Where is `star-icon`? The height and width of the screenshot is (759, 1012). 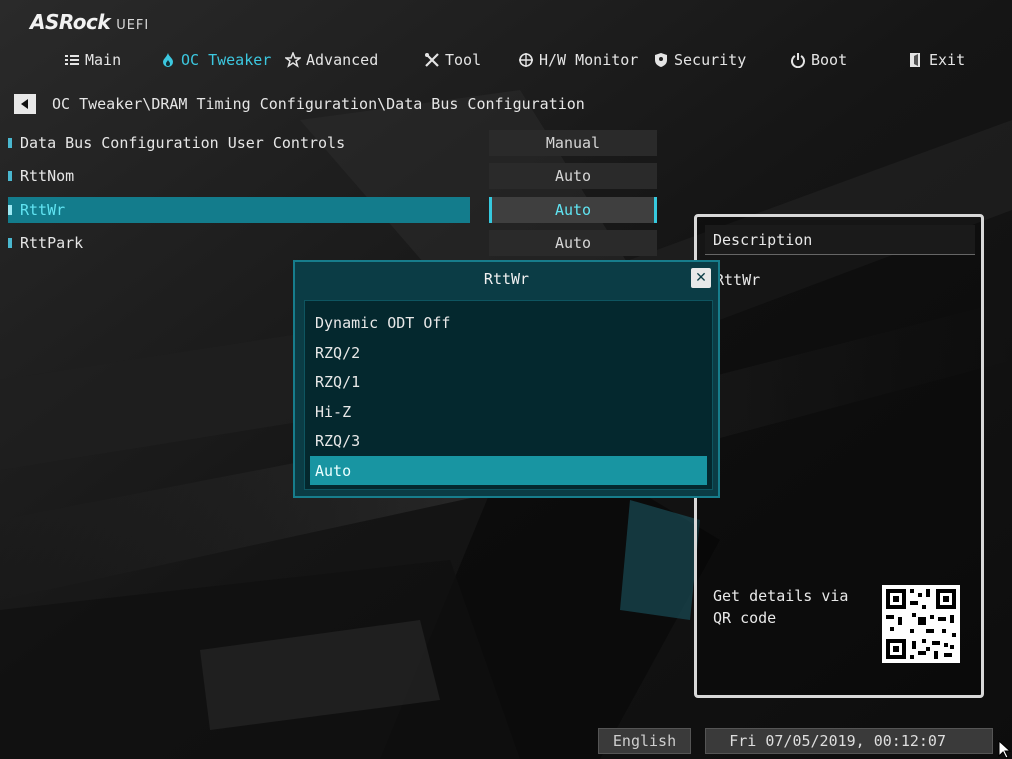 star-icon is located at coordinates (293, 60).